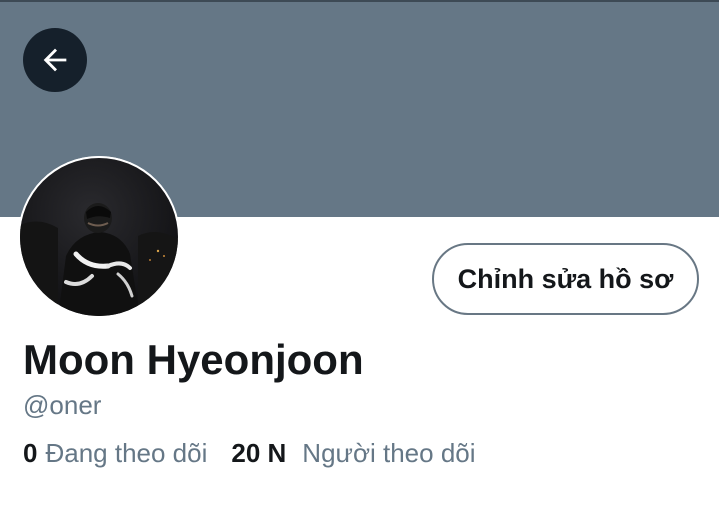 Image resolution: width=719 pixels, height=506 pixels. I want to click on profile-handle: @oner, so click(62, 405).